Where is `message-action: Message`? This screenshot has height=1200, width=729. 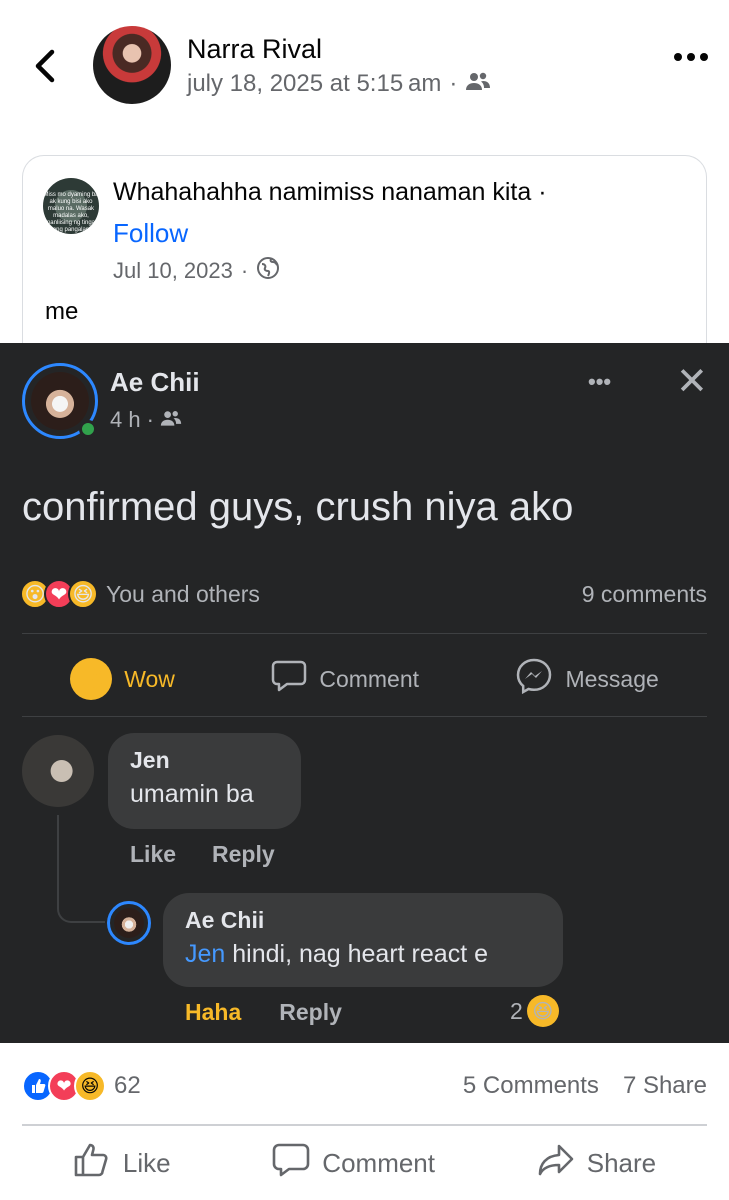
message-action: Message is located at coordinates (587, 679).